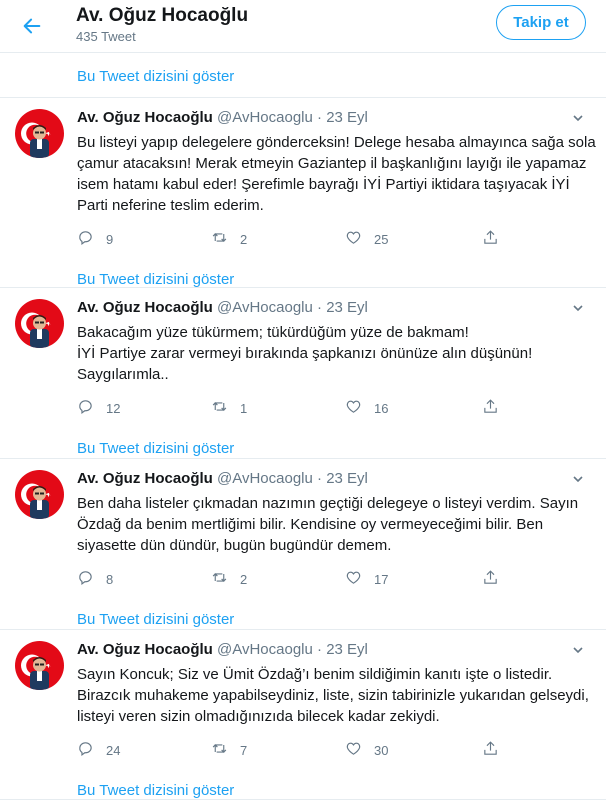 This screenshot has height=803, width=606. What do you see at coordinates (541, 22) in the screenshot?
I see `follow-button: Takip et` at bounding box center [541, 22].